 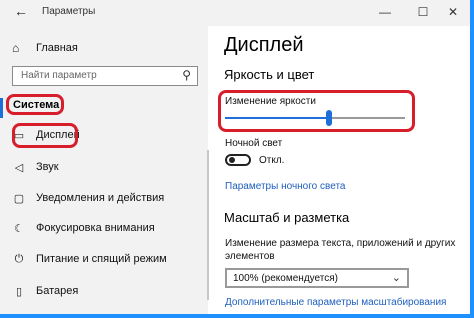 What do you see at coordinates (57, 291) in the screenshot?
I see `sidebar-item-label: Батарея` at bounding box center [57, 291].